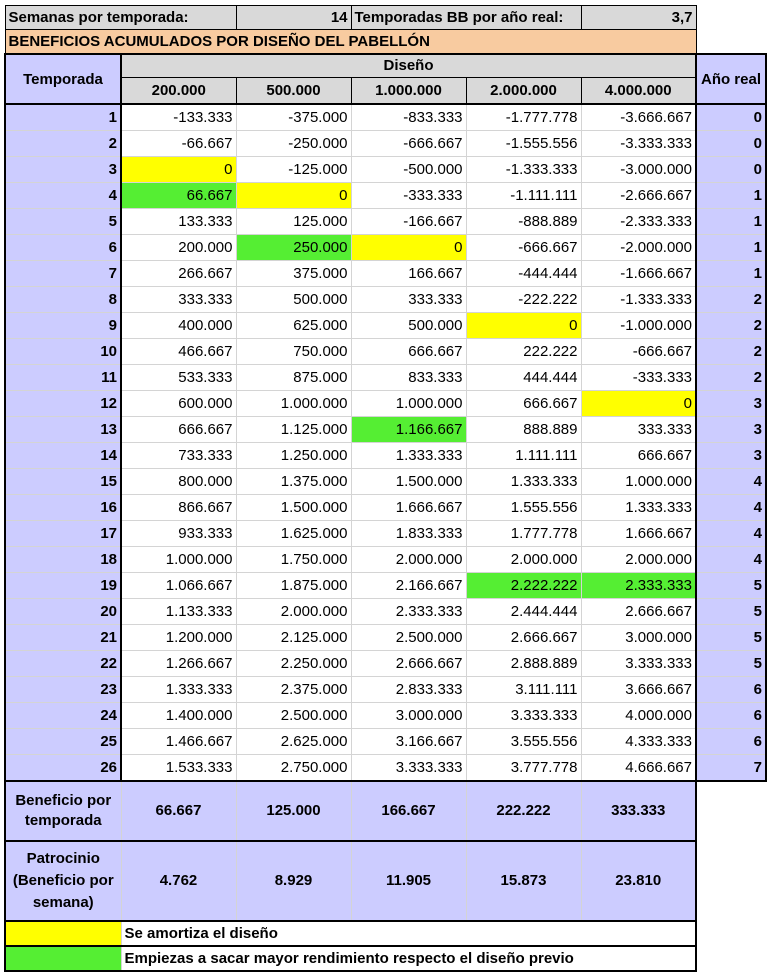 The width and height of the screenshot is (776, 972). What do you see at coordinates (293, 273) in the screenshot?
I see `value-cell: 375.000` at bounding box center [293, 273].